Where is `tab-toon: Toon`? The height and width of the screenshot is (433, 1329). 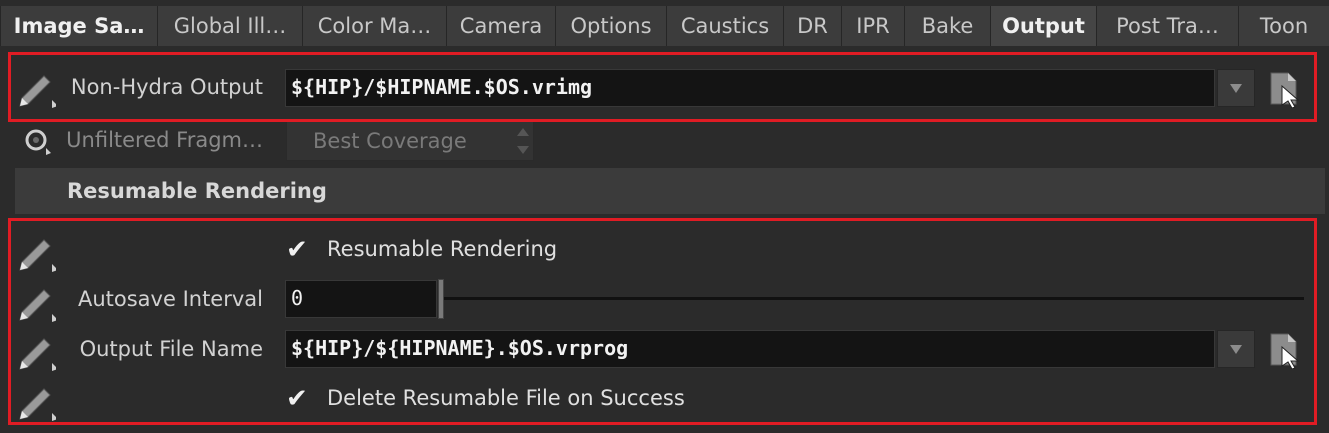 tab-toon: Toon is located at coordinates (1283, 26).